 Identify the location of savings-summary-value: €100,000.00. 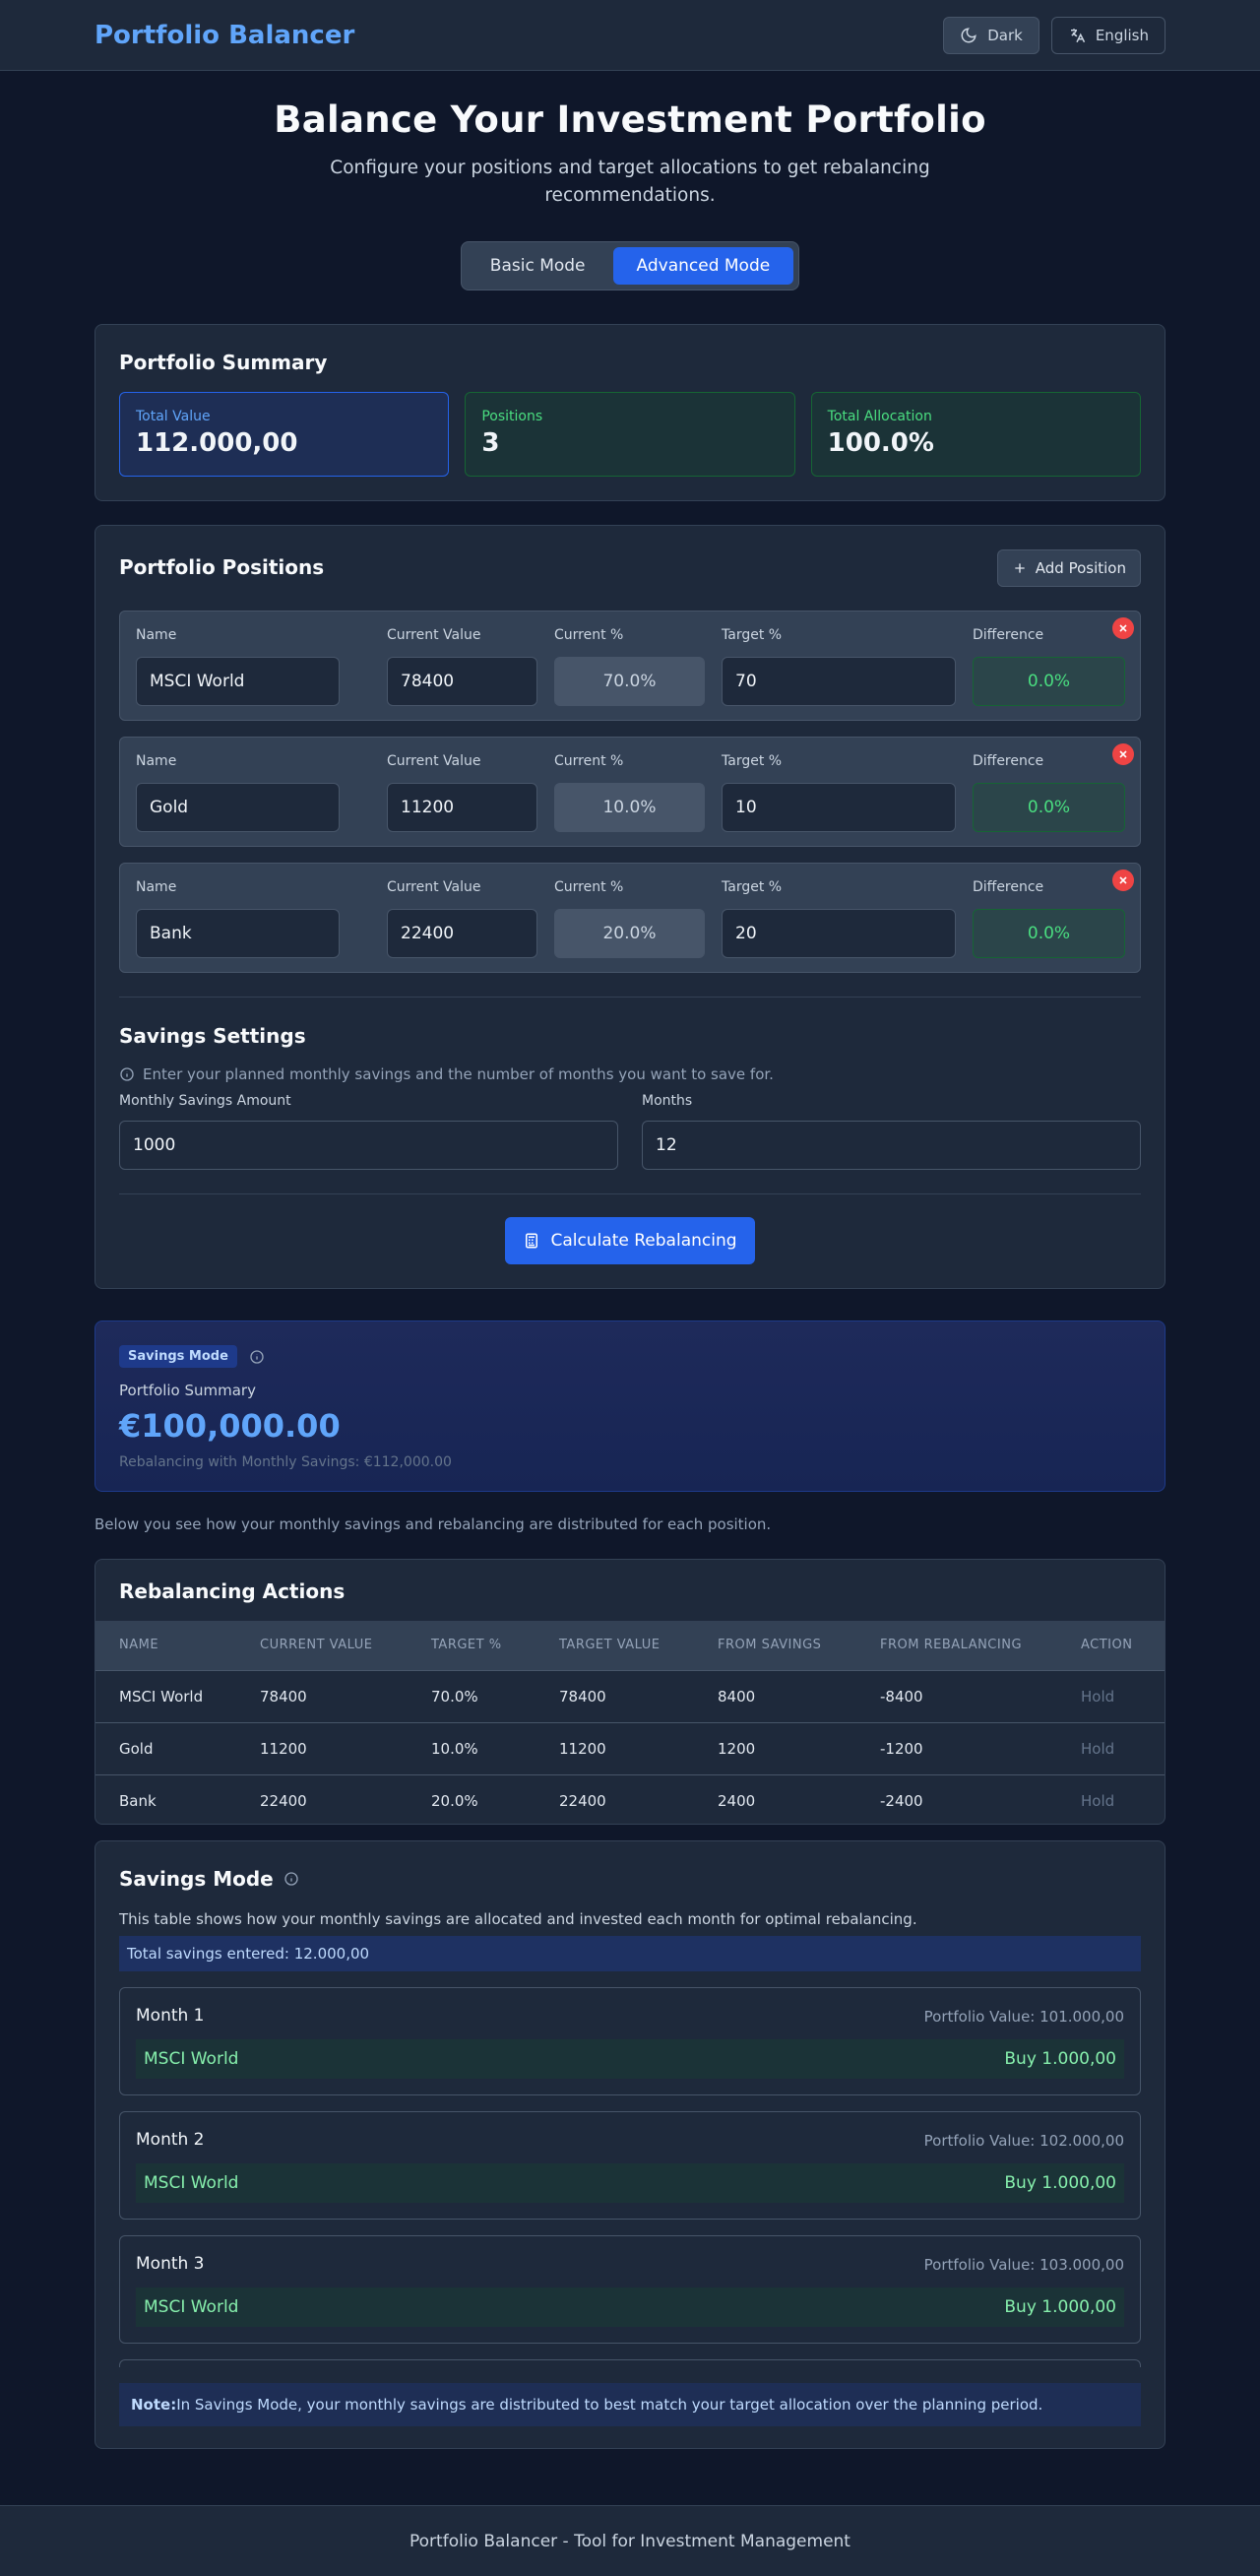
(230, 1426).